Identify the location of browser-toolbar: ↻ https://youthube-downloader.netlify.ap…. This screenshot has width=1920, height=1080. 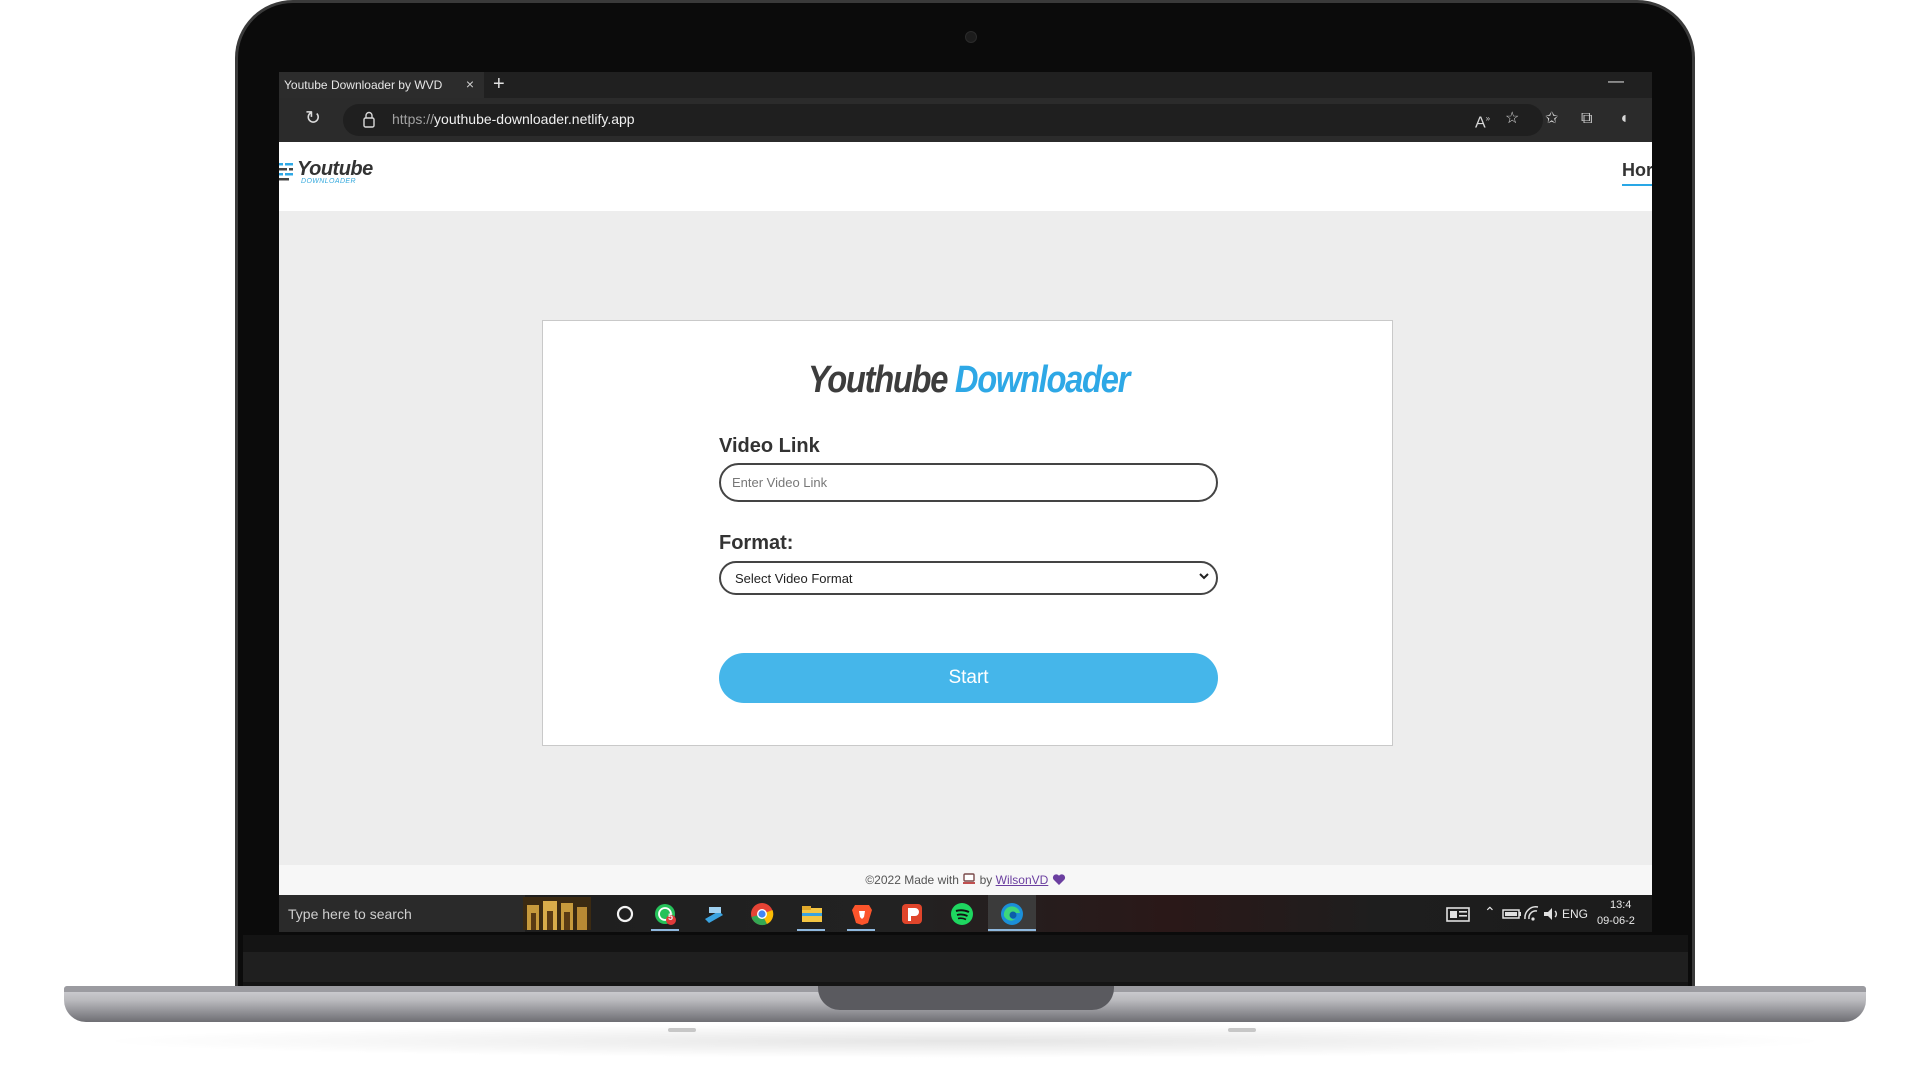
(965, 120).